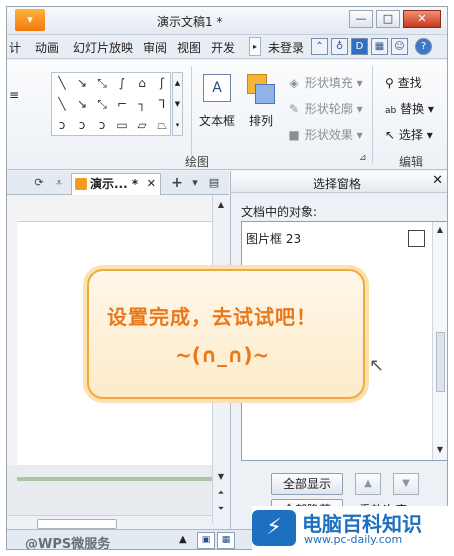 Image resolution: width=454 pixels, height=556 pixels. I want to click on replace-button: ab 替换 ▾, so click(409, 108).